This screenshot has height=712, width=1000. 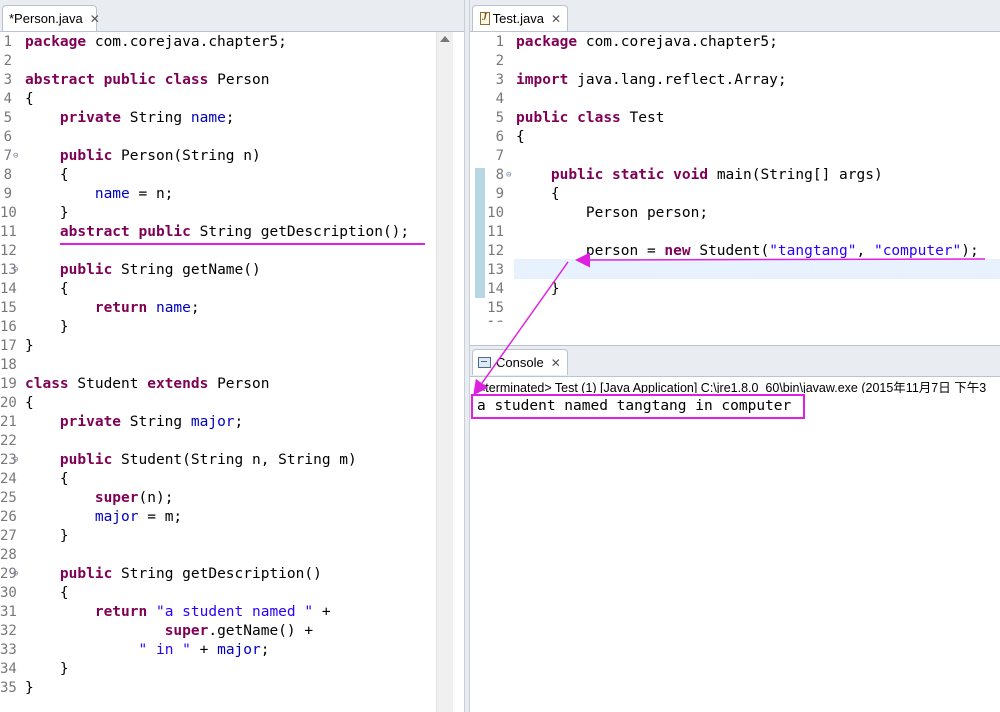 I want to click on line-number: 32, so click(x=8, y=631).